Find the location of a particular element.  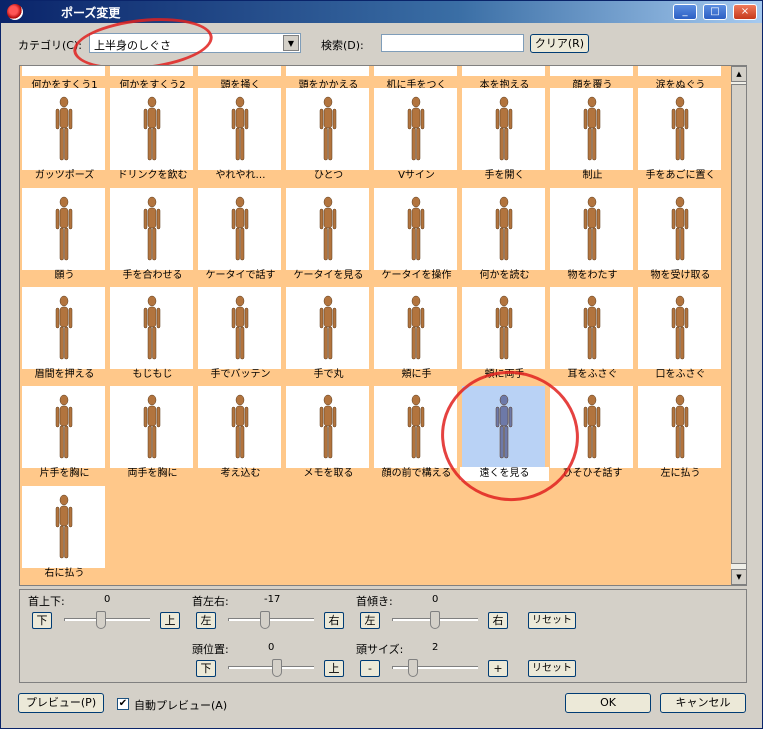

pose-item: 頬に手 is located at coordinates (414, 333).